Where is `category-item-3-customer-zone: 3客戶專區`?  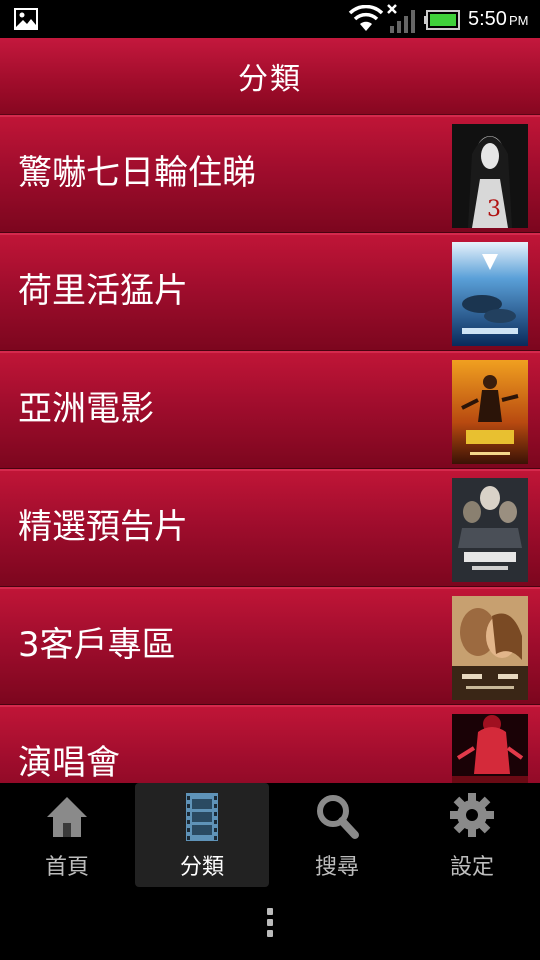
category-item-3-customer-zone: 3客戶專區 is located at coordinates (270, 646).